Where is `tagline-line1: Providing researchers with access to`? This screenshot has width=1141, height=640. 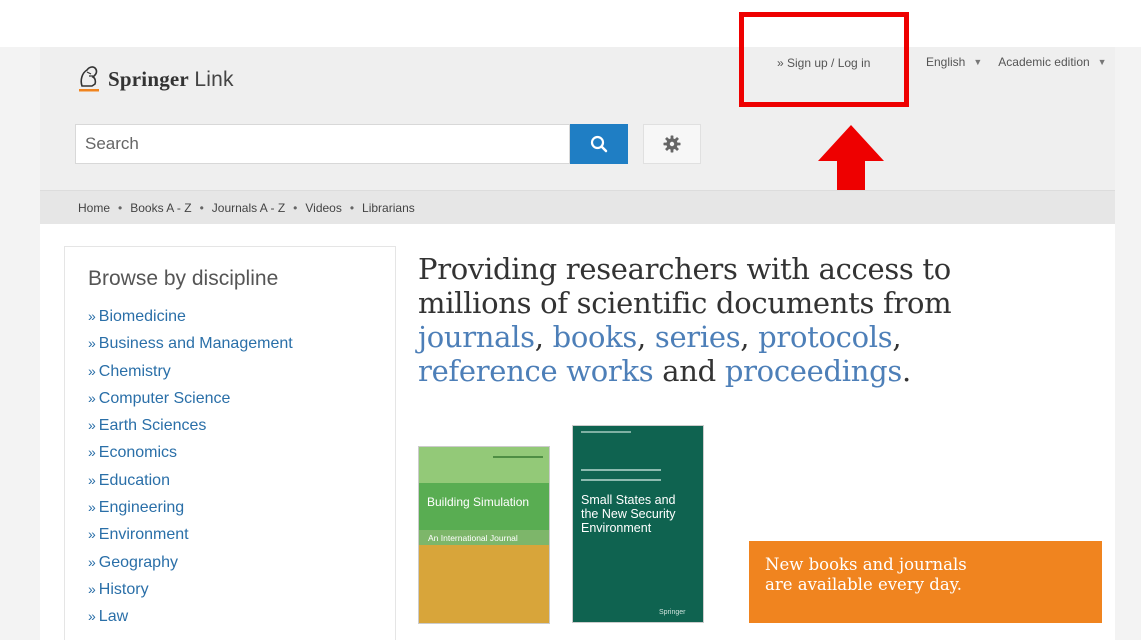 tagline-line1: Providing researchers with access to is located at coordinates (684, 269).